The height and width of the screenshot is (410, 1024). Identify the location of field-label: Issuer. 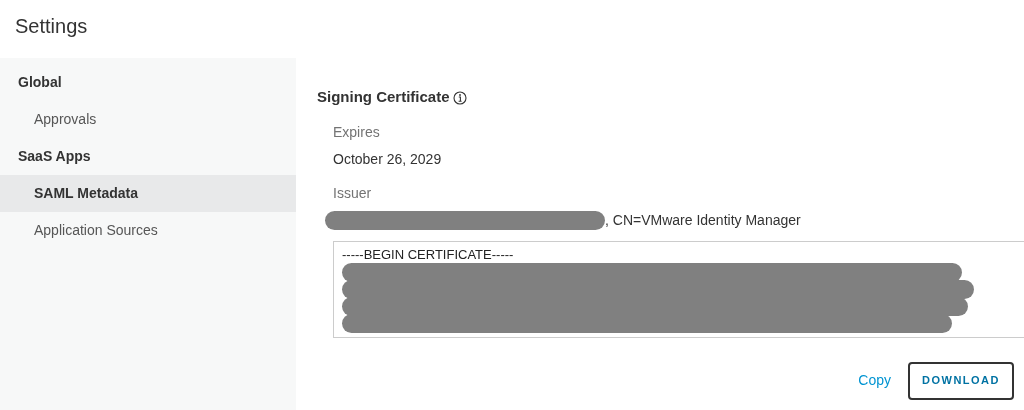
(353, 193).